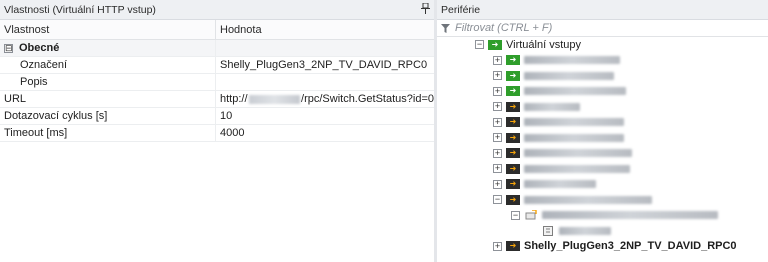 The height and width of the screenshot is (262, 768). Describe the element at coordinates (504, 28) in the screenshot. I see `filter-placeholder: Filtrovat (CTRL + F)` at that location.